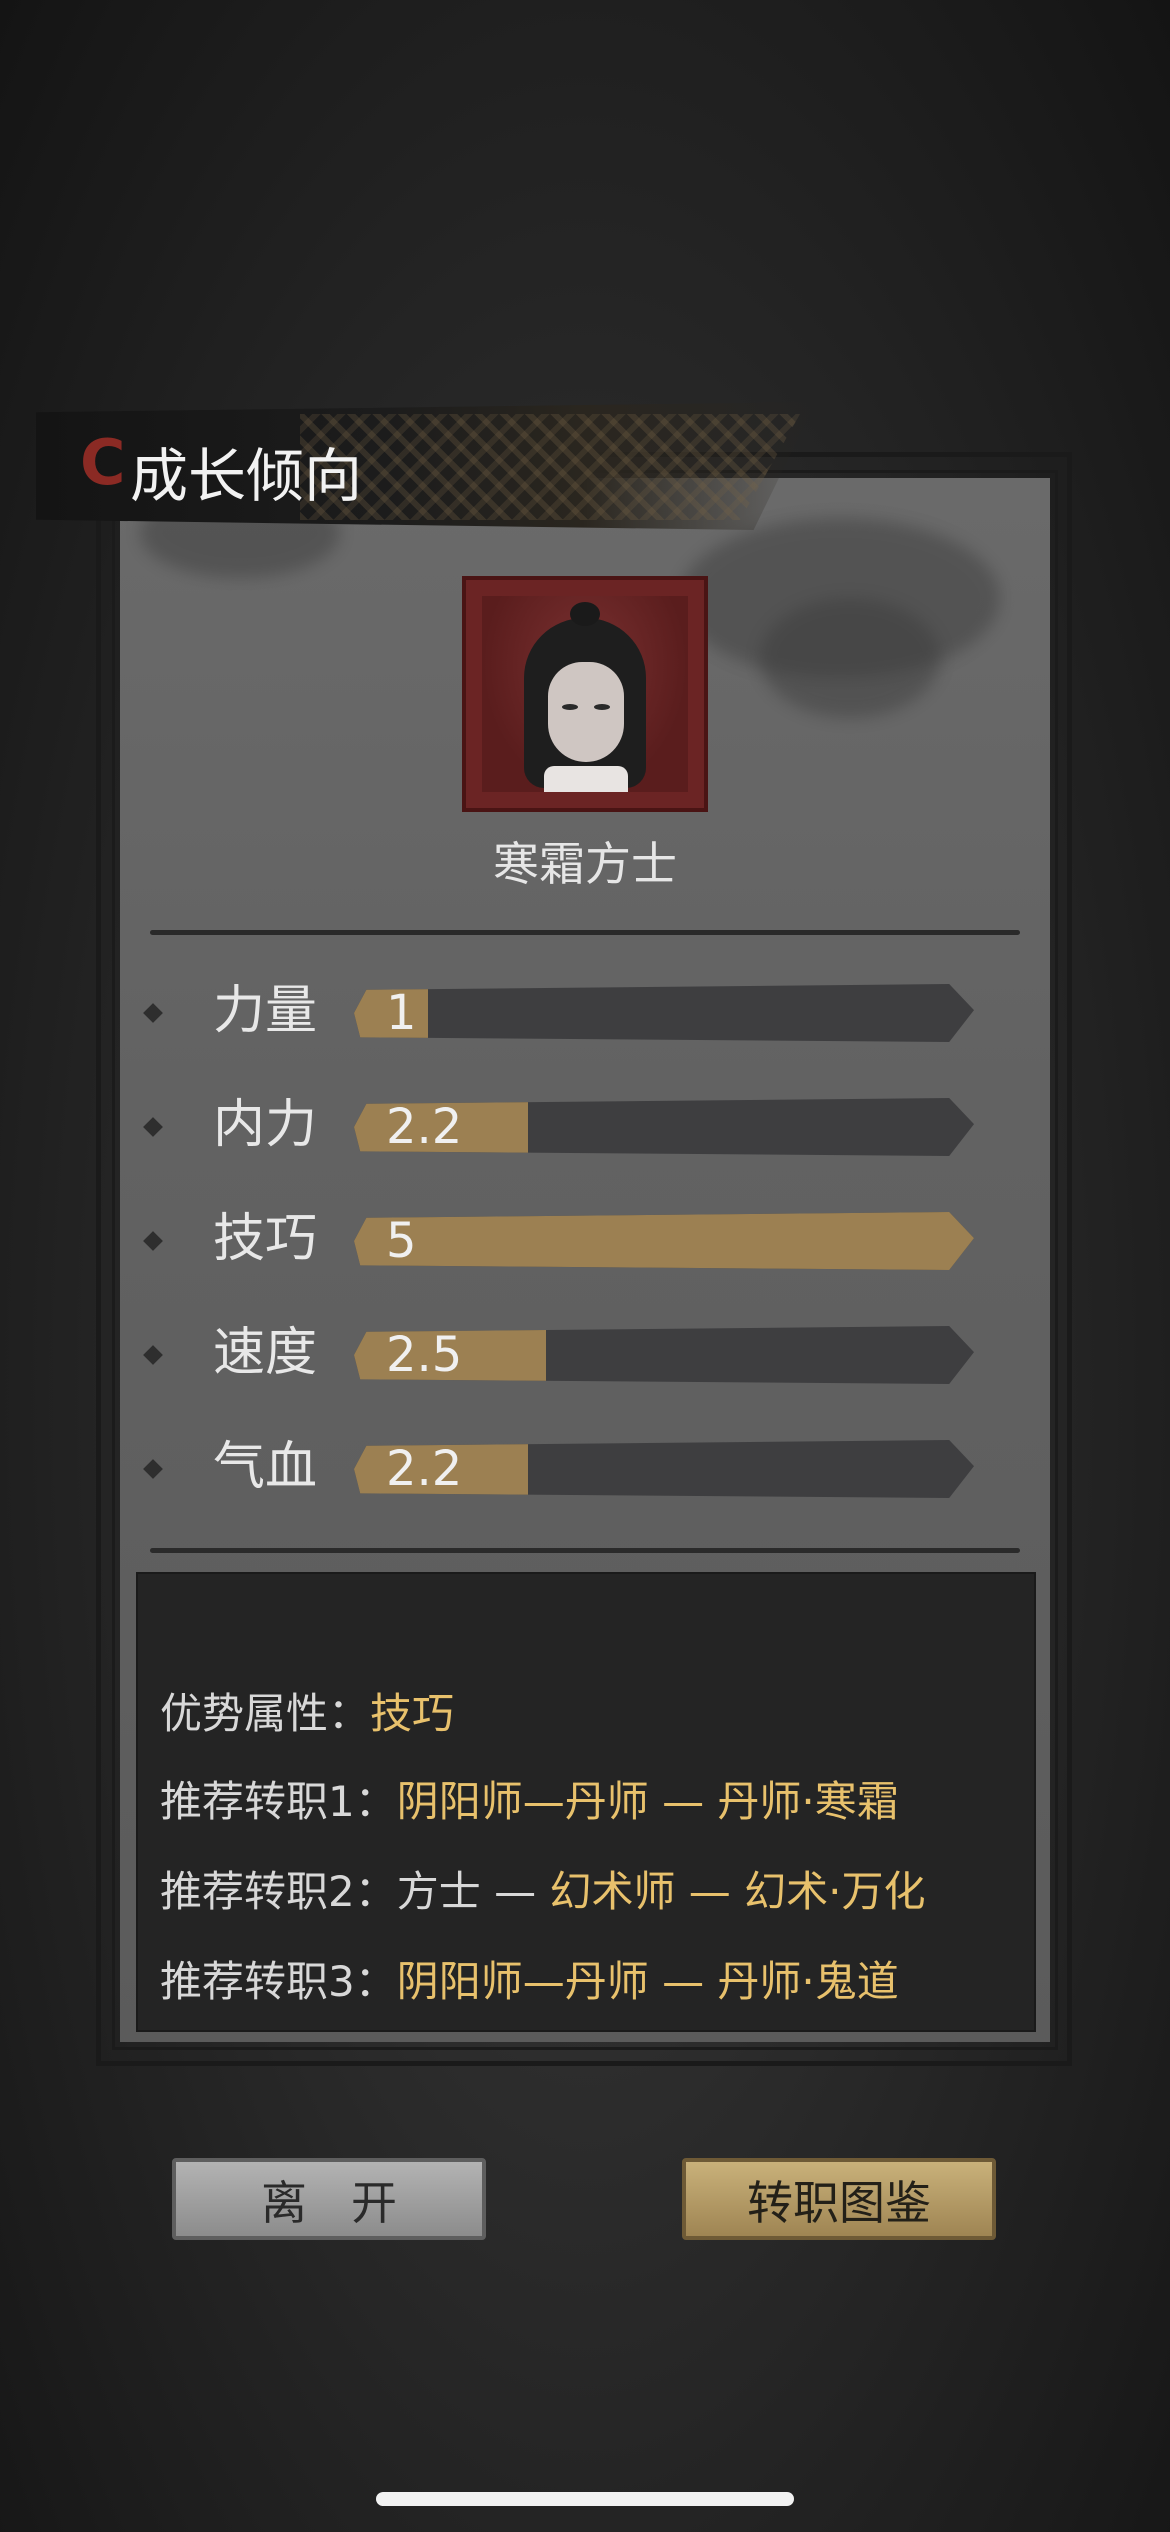 The image size is (1170, 2532). I want to click on advantage-value: 技巧, so click(412, 1713).